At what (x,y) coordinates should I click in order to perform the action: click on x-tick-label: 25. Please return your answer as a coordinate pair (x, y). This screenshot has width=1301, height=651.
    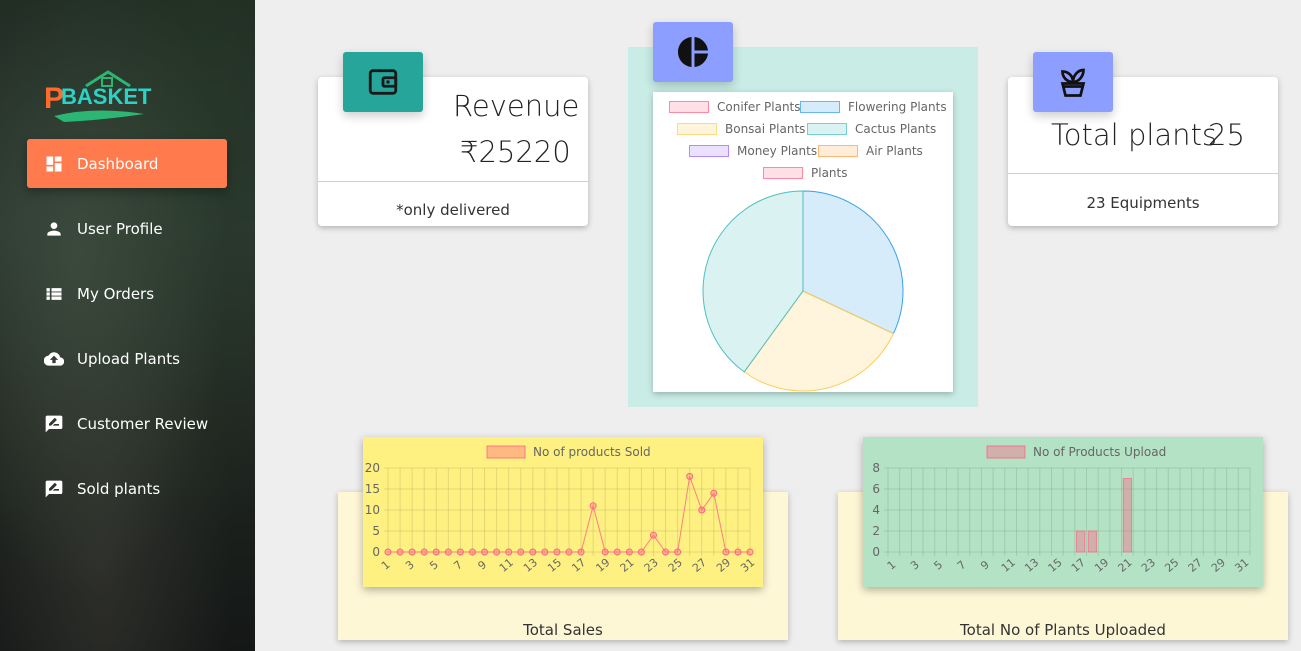
    Looking at the image, I should click on (675, 565).